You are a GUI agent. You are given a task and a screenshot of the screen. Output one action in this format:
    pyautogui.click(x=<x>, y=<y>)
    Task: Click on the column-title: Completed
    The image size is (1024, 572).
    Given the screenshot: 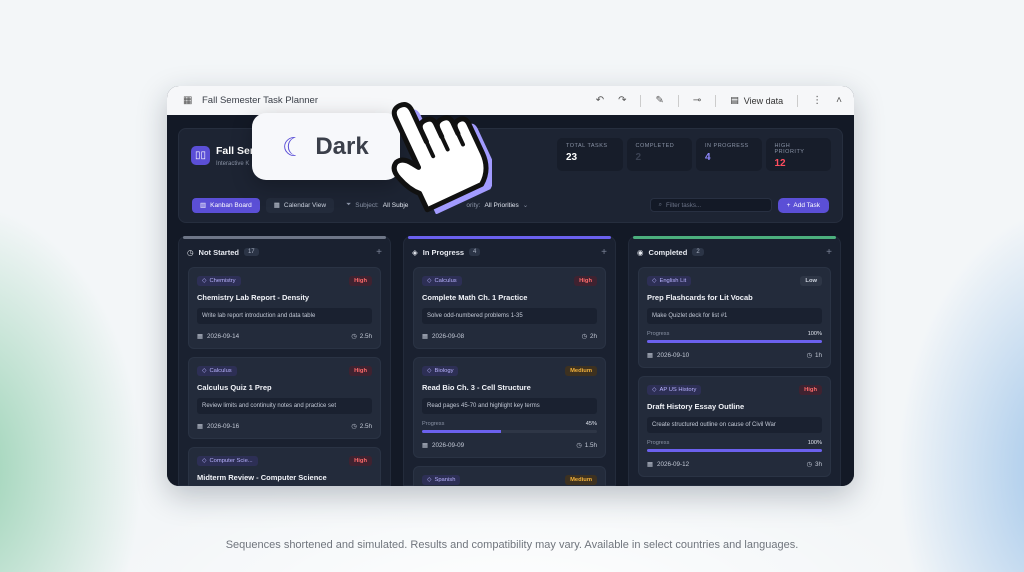 What is the action you would take?
    pyautogui.click(x=668, y=252)
    